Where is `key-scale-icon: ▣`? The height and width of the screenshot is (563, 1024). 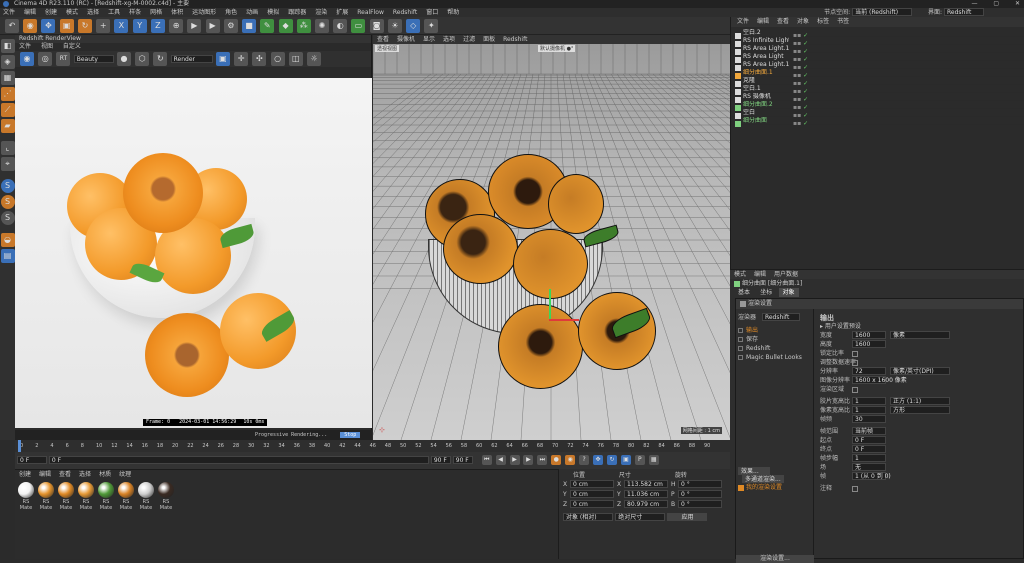
key-scale-icon: ▣ is located at coordinates (625, 460).